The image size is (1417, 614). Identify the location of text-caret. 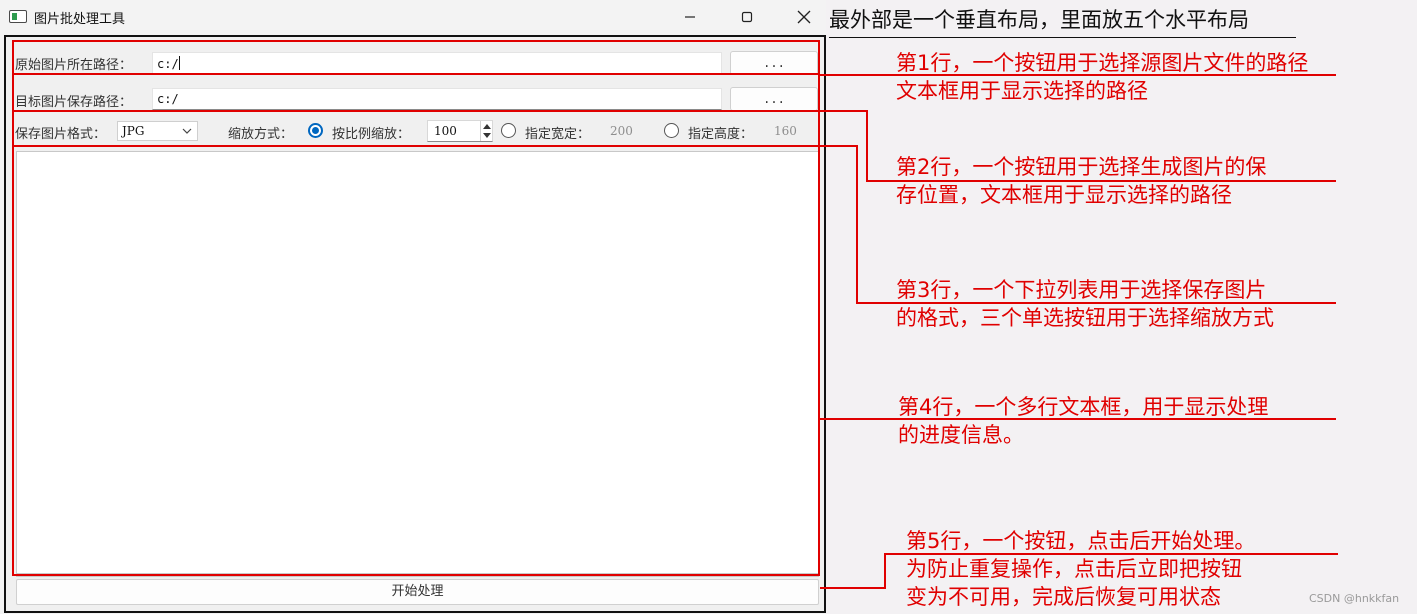
(179, 63).